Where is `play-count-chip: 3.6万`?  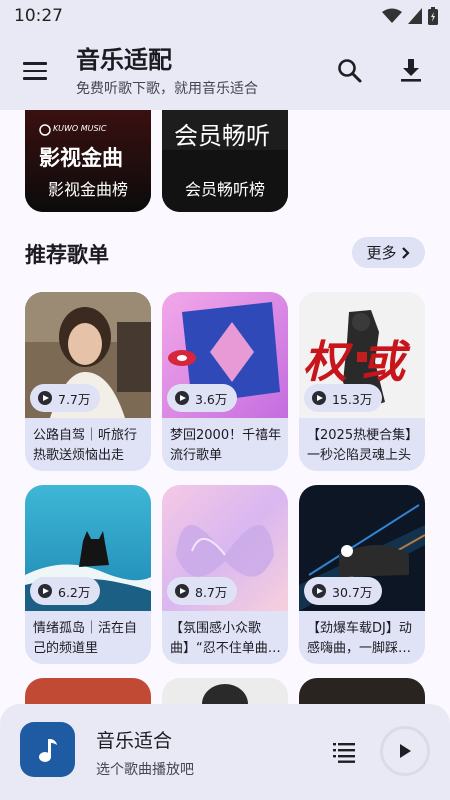 play-count-chip: 3.6万 is located at coordinates (202, 398).